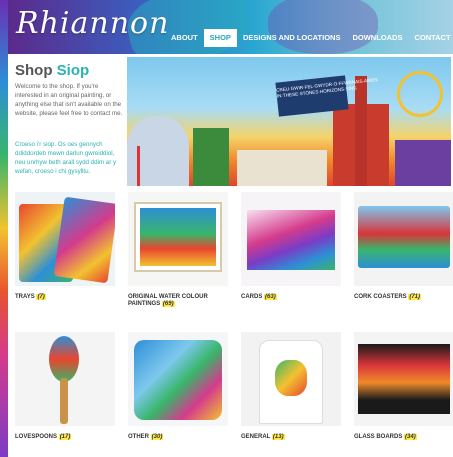  Describe the element at coordinates (34, 70) in the screenshot. I see `title-english: Shop` at that location.